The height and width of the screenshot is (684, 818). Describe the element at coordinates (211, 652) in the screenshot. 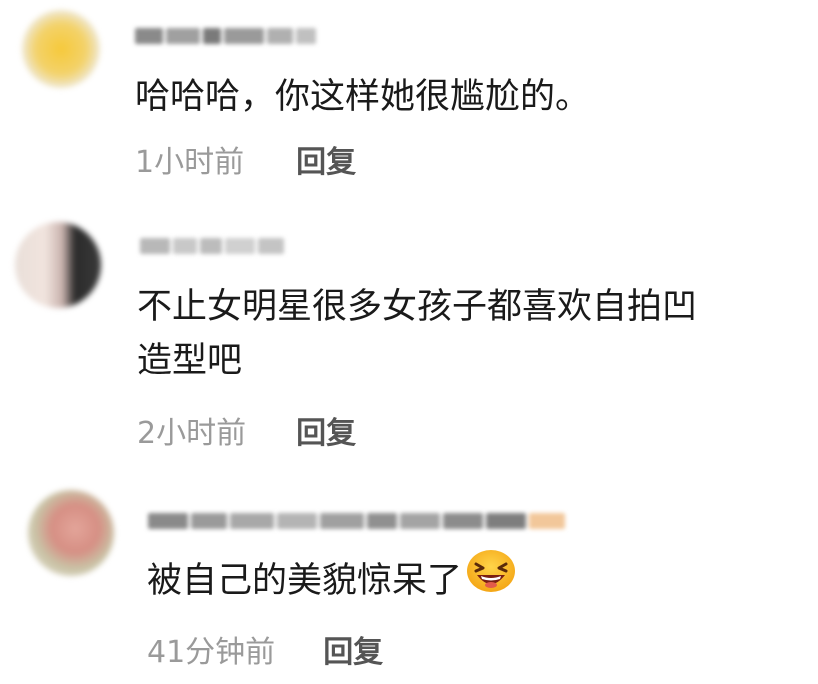

I see `comment-timestamp: 41分钟前` at that location.